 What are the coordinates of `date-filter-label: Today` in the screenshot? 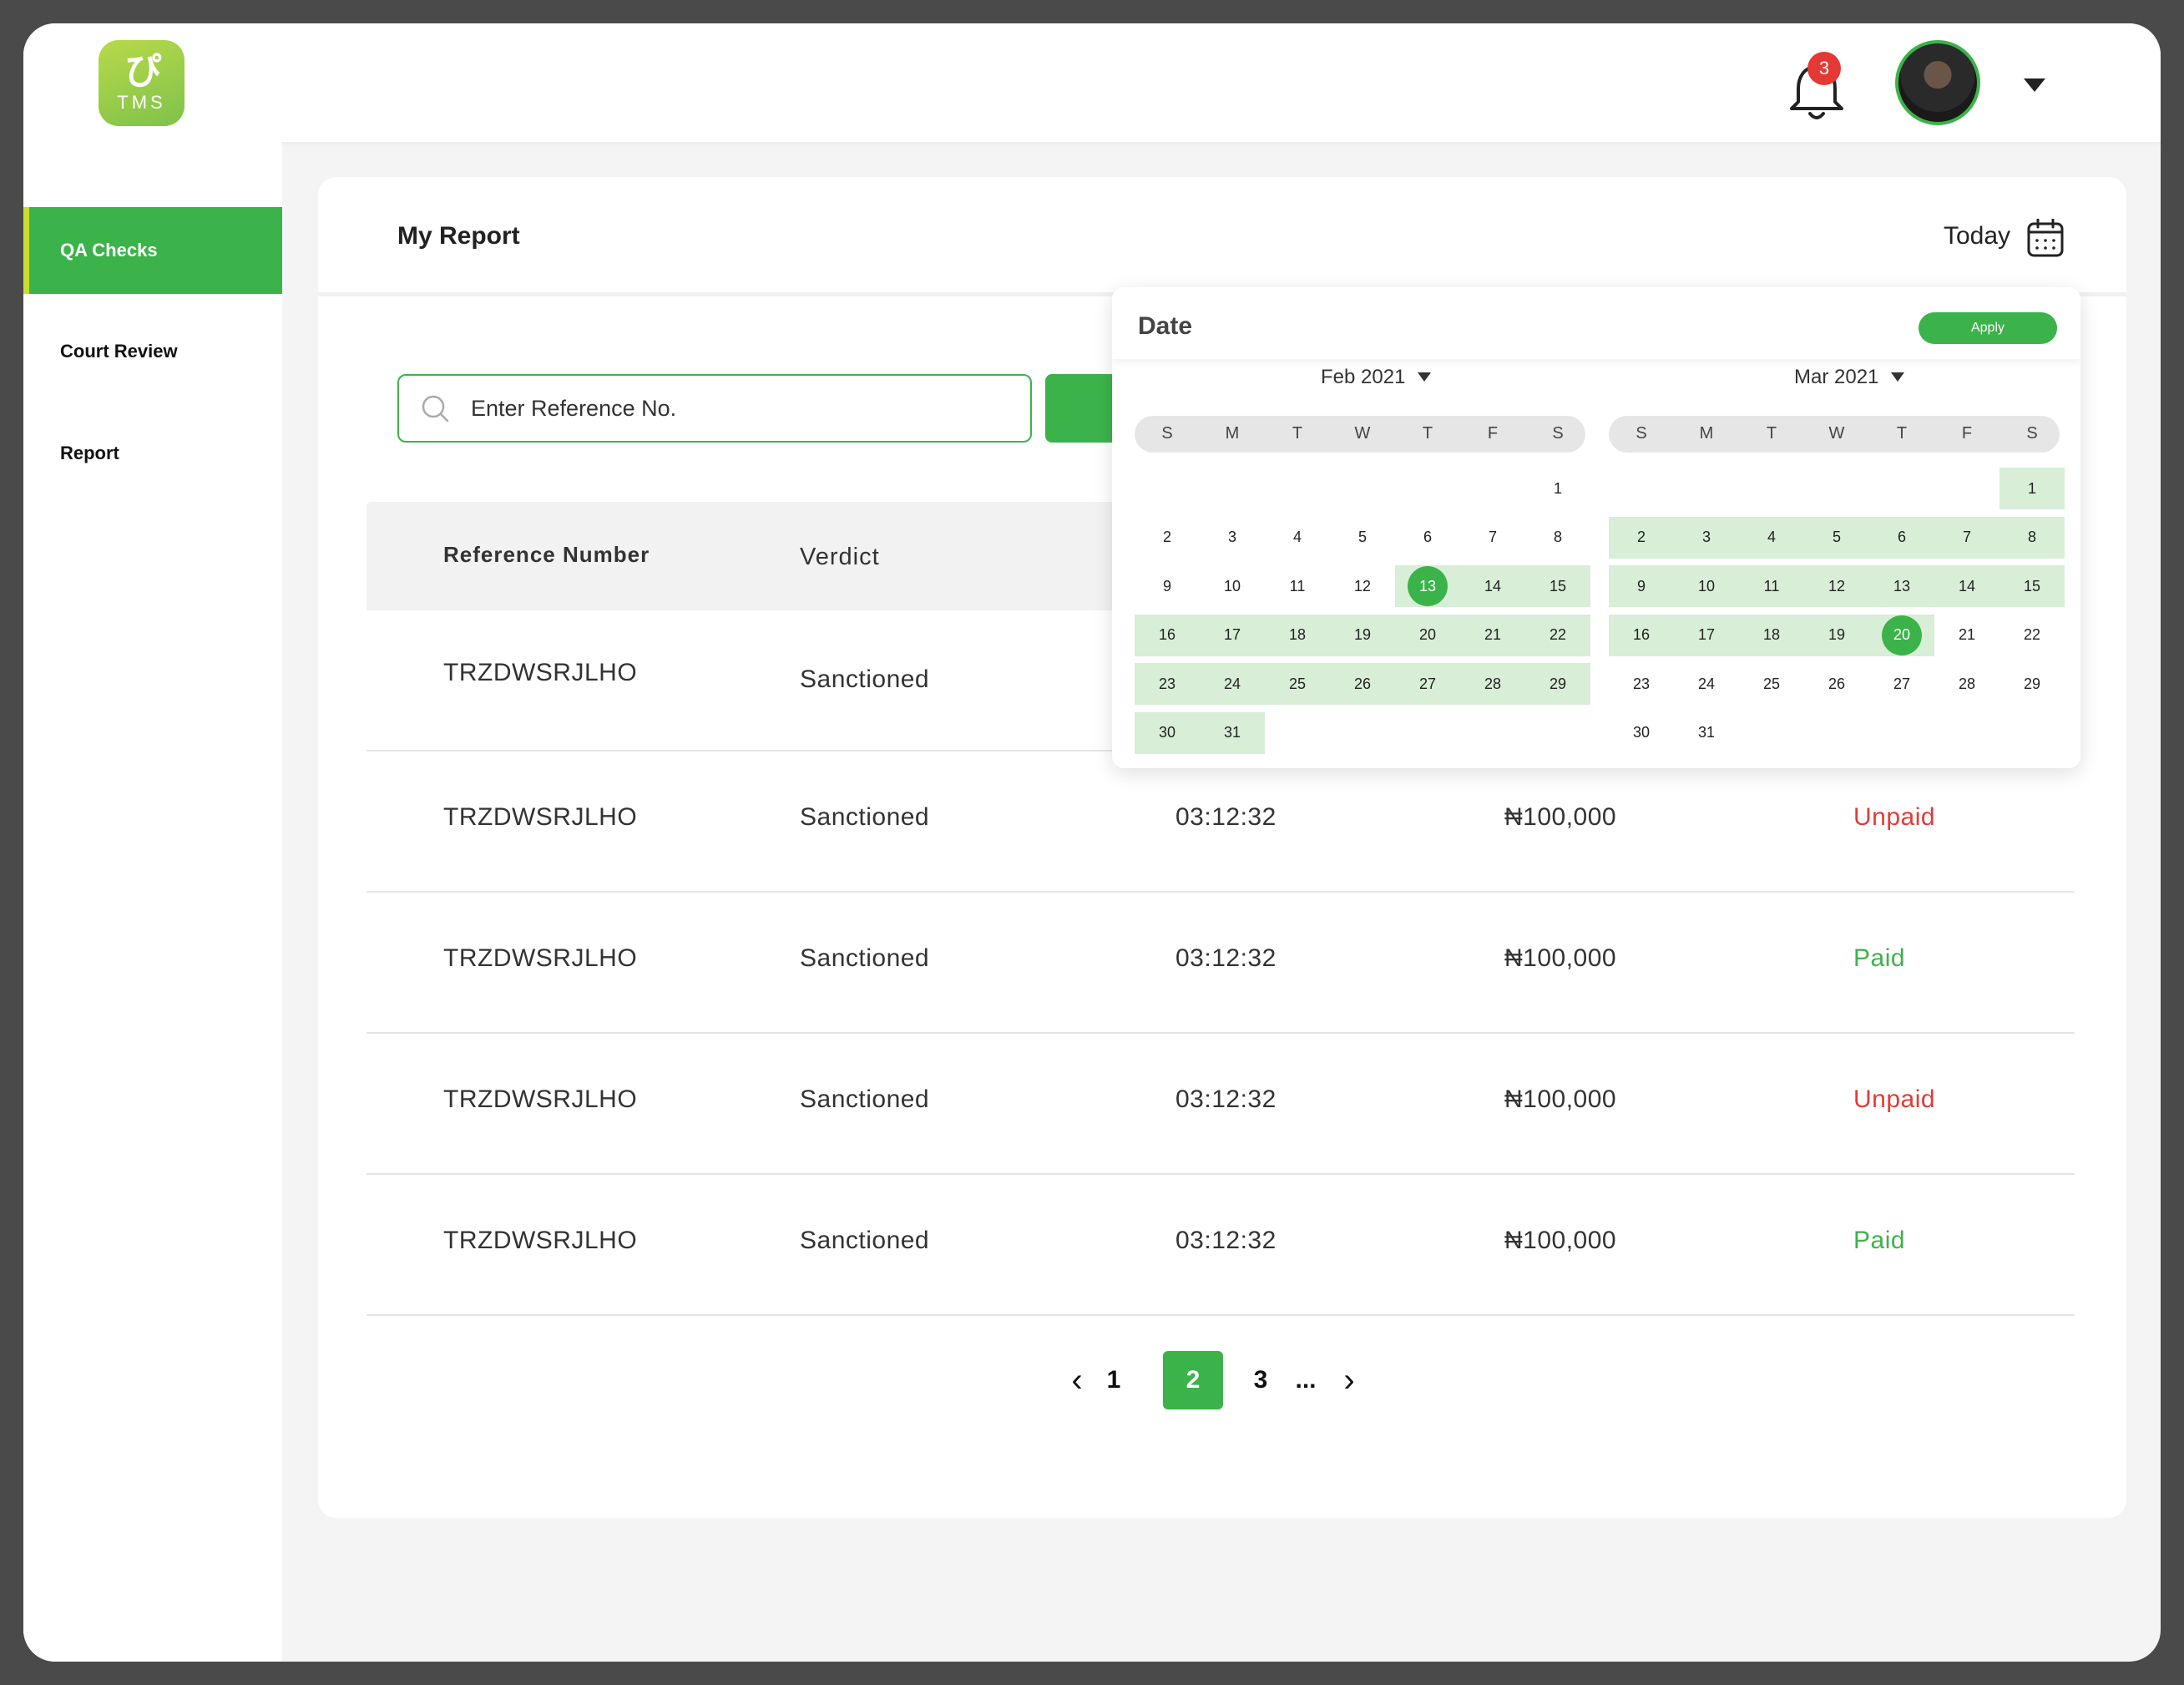 It's located at (1977, 236).